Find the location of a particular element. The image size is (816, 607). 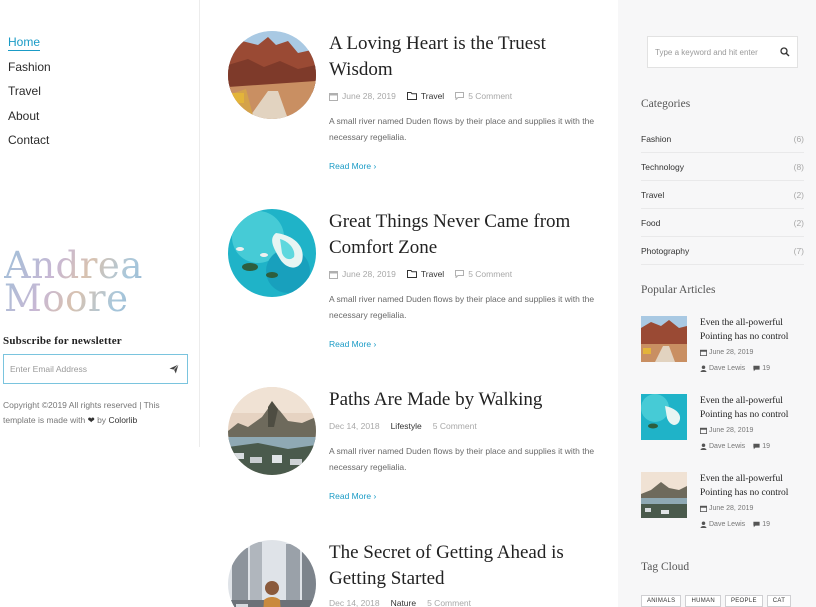

category-name: Travel is located at coordinates (653, 194).